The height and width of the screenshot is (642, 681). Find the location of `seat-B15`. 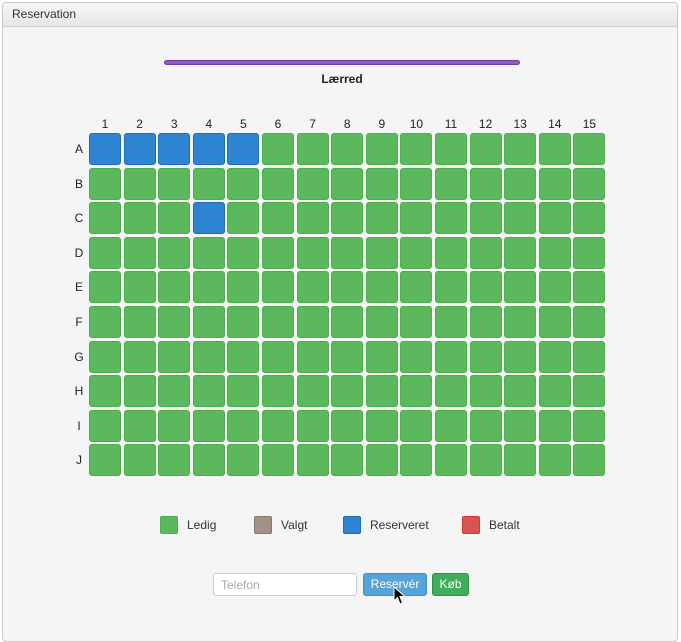

seat-B15 is located at coordinates (589, 183).